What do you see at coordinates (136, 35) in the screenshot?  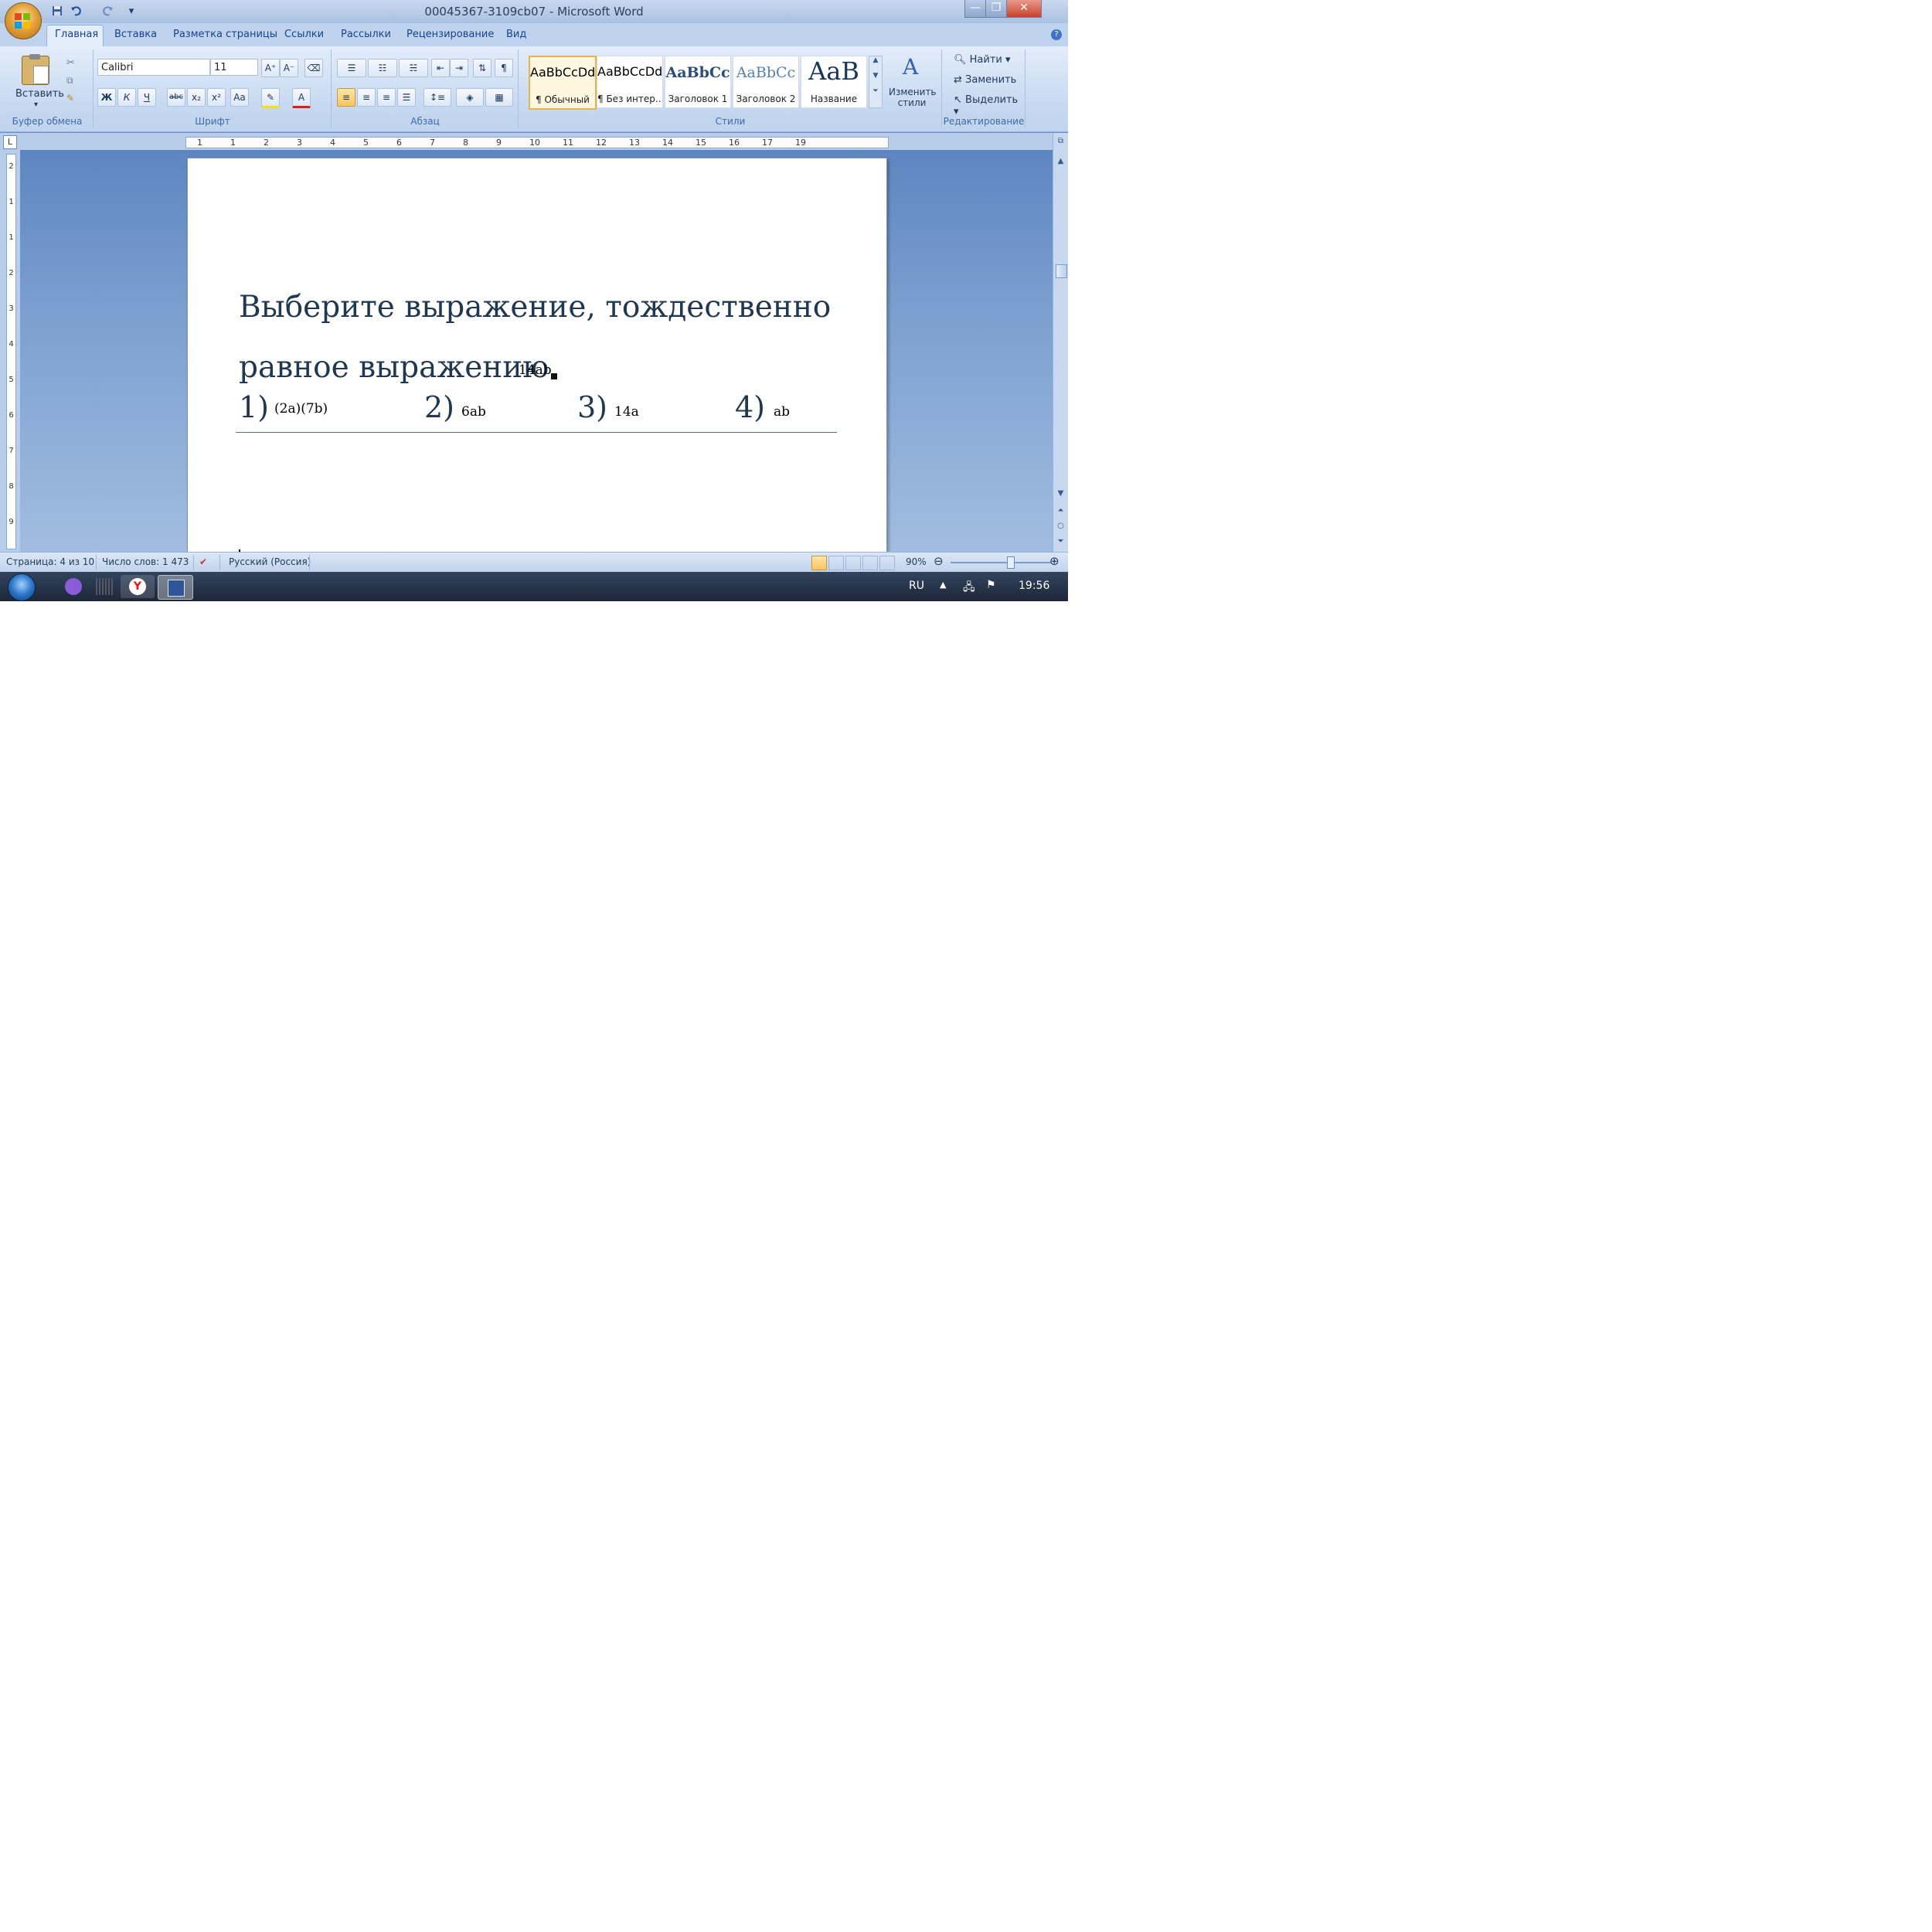 I see `tab-insert: Вставка` at bounding box center [136, 35].